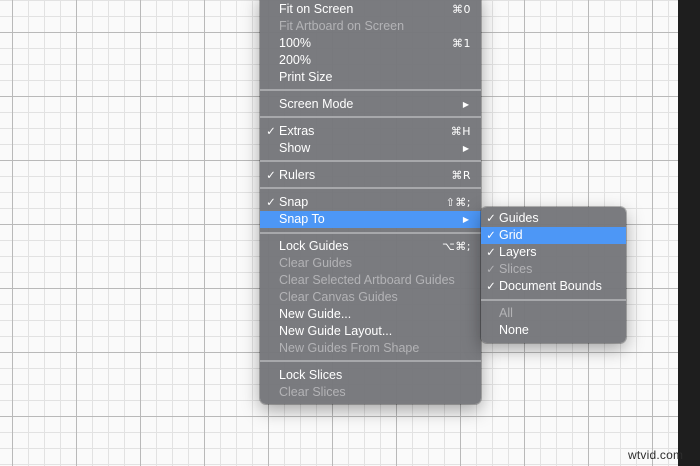 This screenshot has height=466, width=700. What do you see at coordinates (370, 148) in the screenshot?
I see `menu-item-show: Show ▶` at bounding box center [370, 148].